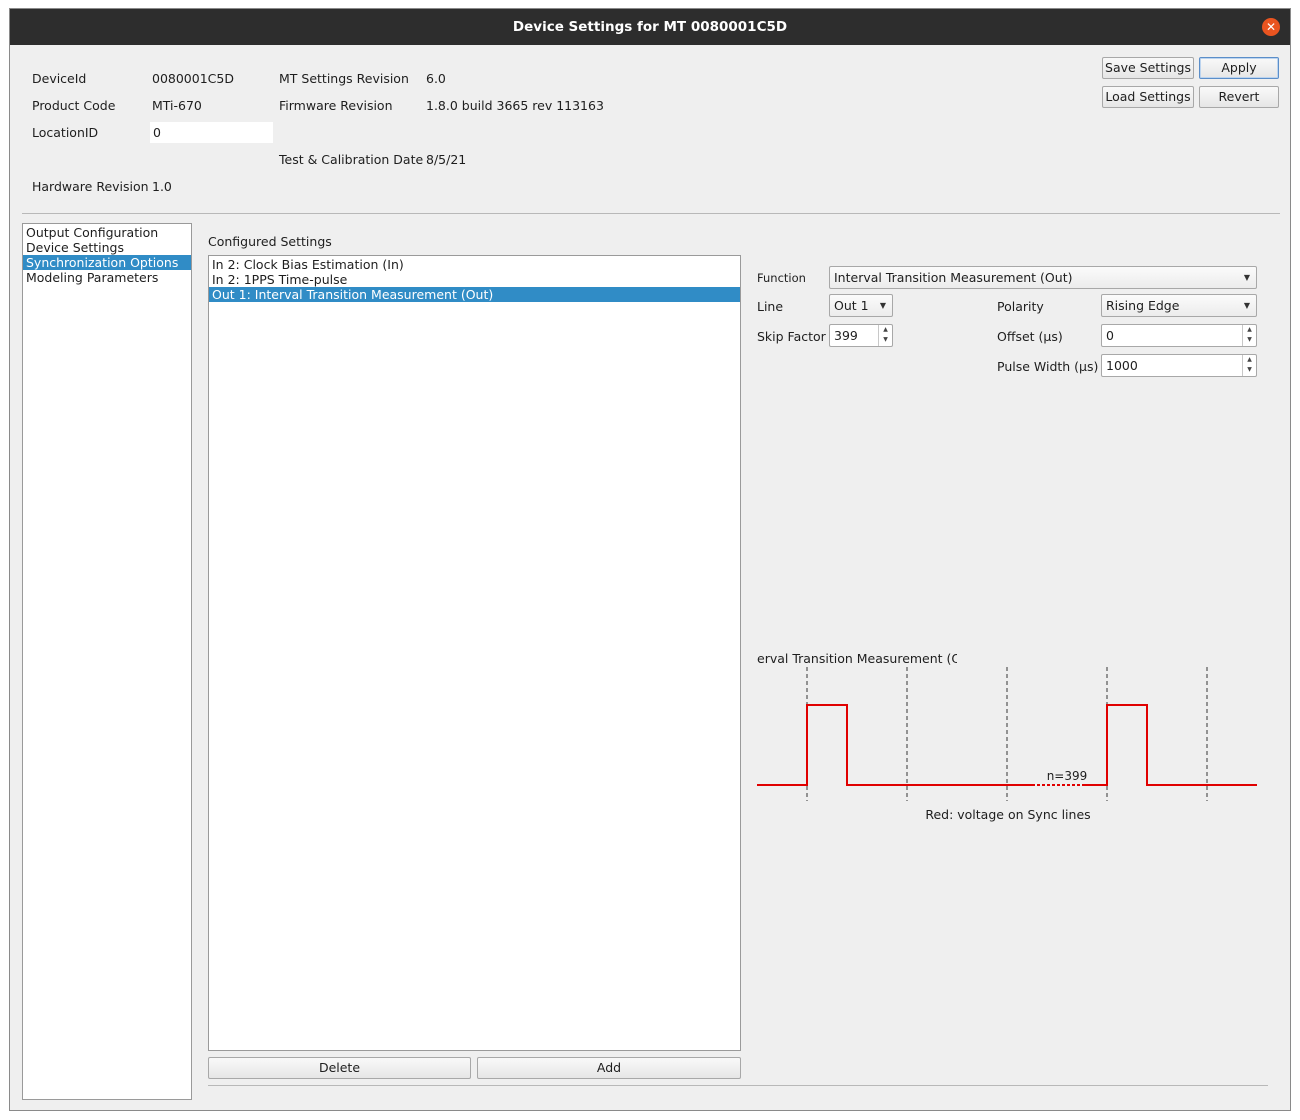 The image size is (1300, 1120). What do you see at coordinates (846, 335) in the screenshot?
I see `skip-factor-value: 399` at bounding box center [846, 335].